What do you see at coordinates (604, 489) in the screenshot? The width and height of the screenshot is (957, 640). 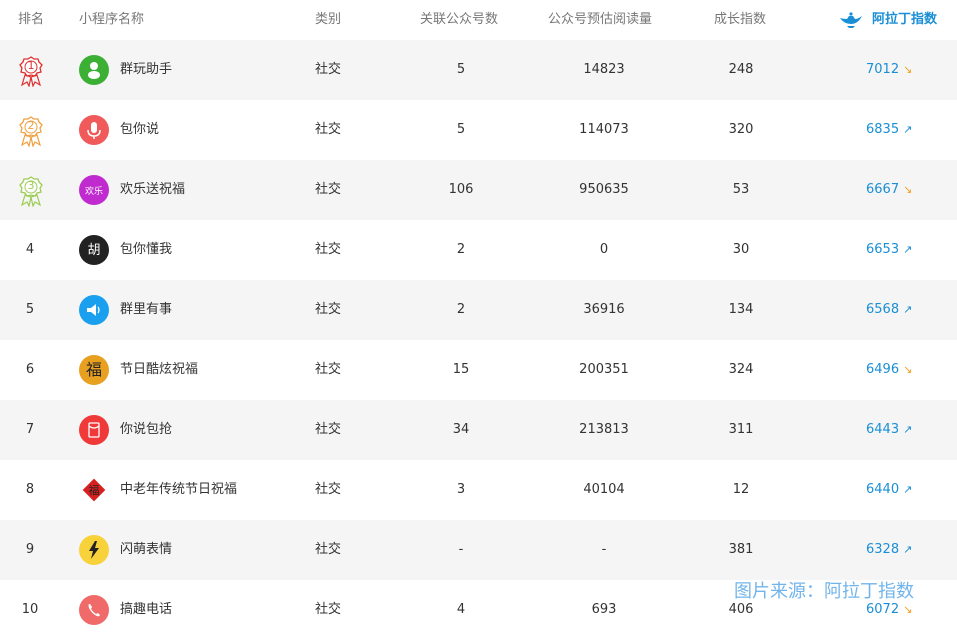 I see `read-estimate-cell: 40104` at bounding box center [604, 489].